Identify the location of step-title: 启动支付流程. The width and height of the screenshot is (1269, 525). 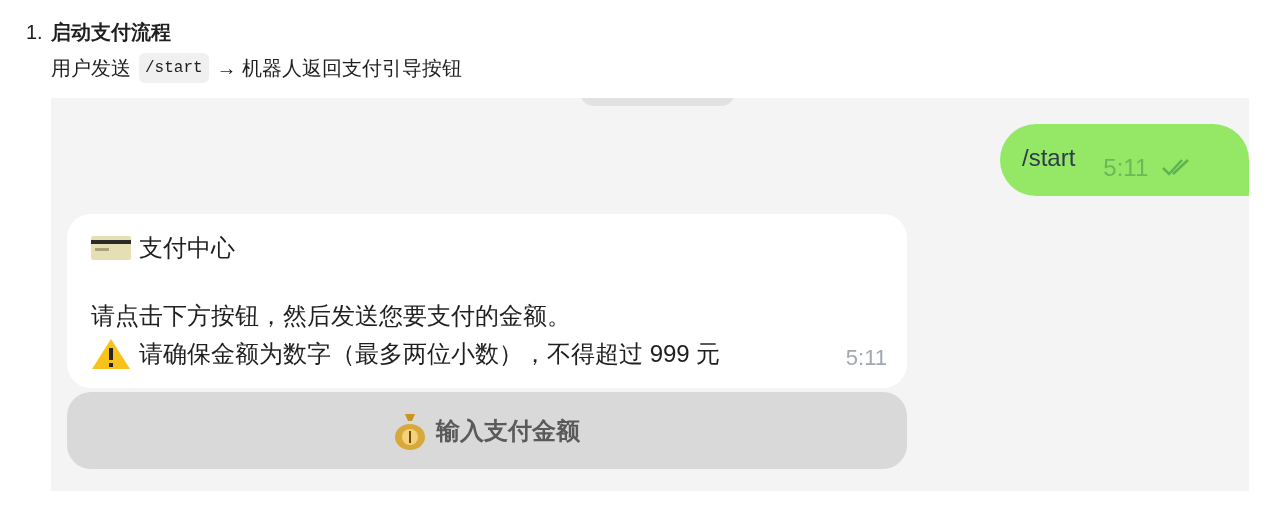
(111, 32).